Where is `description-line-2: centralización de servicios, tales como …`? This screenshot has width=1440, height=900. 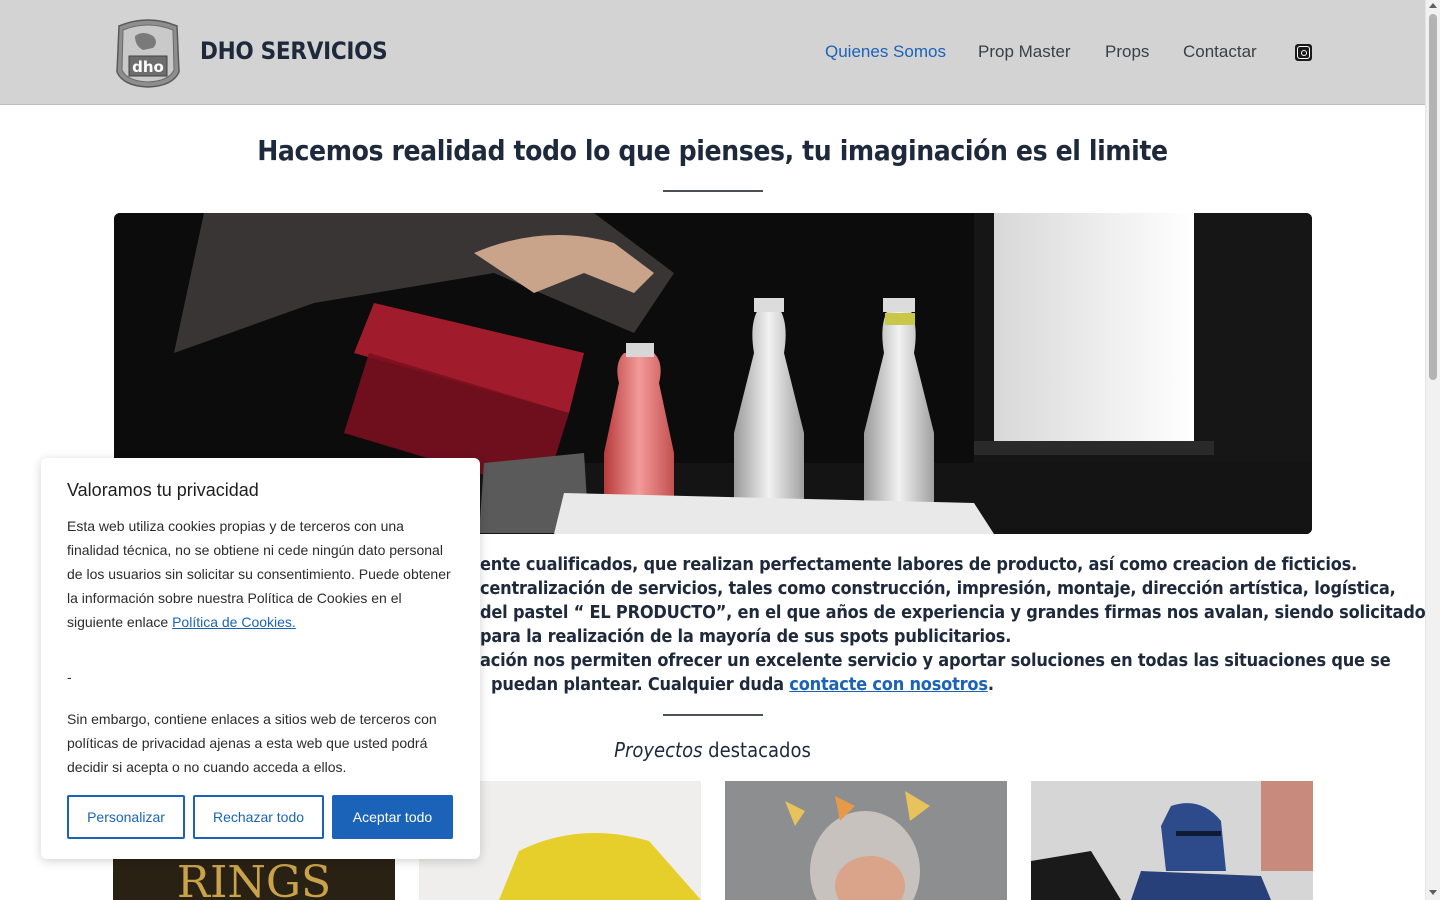
description-line-2: centralización de servicios, tales como … is located at coordinates (938, 588).